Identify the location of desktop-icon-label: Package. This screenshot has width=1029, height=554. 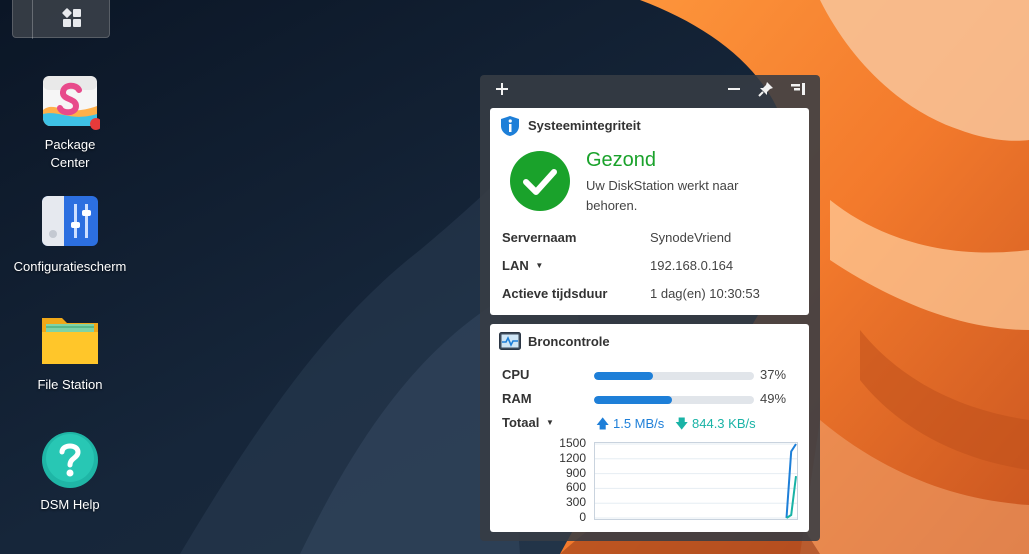
(70, 144).